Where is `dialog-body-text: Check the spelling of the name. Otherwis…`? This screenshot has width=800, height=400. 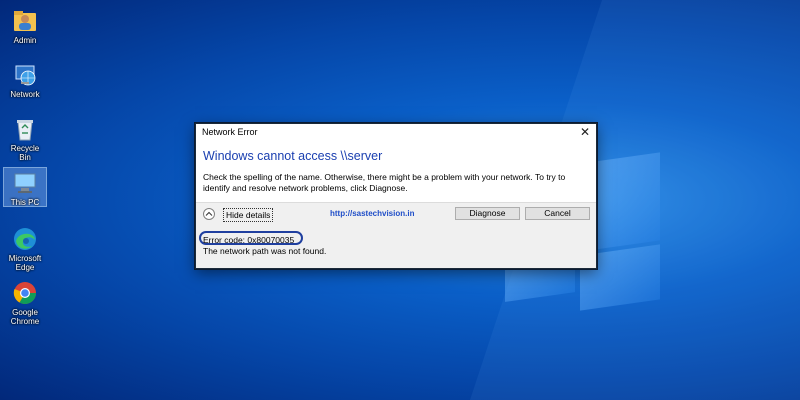 dialog-body-text: Check the spelling of the name. Otherwis… is located at coordinates (384, 182).